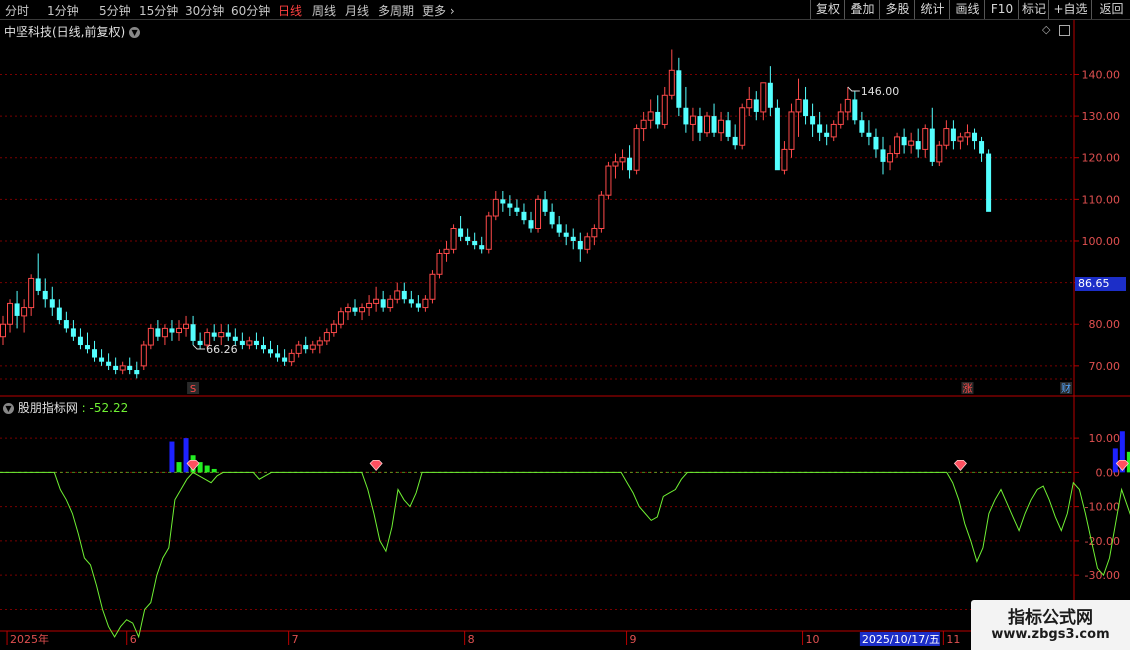 The width and height of the screenshot is (1130, 650). Describe the element at coordinates (1105, 366) in the screenshot. I see `price-tick-label: 70.00` at that location.